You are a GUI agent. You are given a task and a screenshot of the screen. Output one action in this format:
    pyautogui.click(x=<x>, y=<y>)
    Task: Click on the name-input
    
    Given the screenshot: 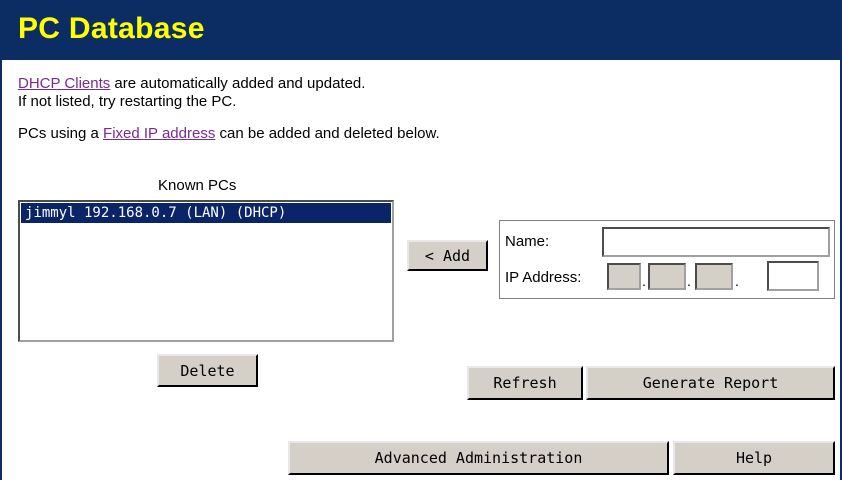 What is the action you would take?
    pyautogui.click(x=716, y=242)
    